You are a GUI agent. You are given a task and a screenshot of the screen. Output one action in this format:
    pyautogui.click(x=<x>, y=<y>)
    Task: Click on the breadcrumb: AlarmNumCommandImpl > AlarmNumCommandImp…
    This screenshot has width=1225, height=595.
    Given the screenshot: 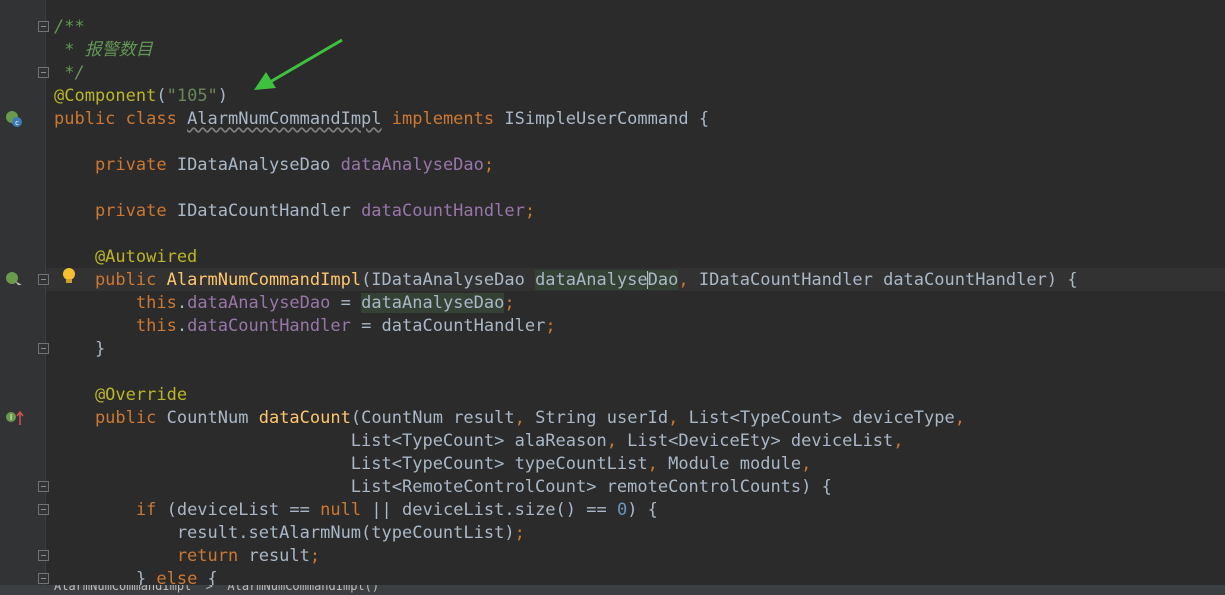 What is the action you would take?
    pyautogui.click(x=216, y=589)
    